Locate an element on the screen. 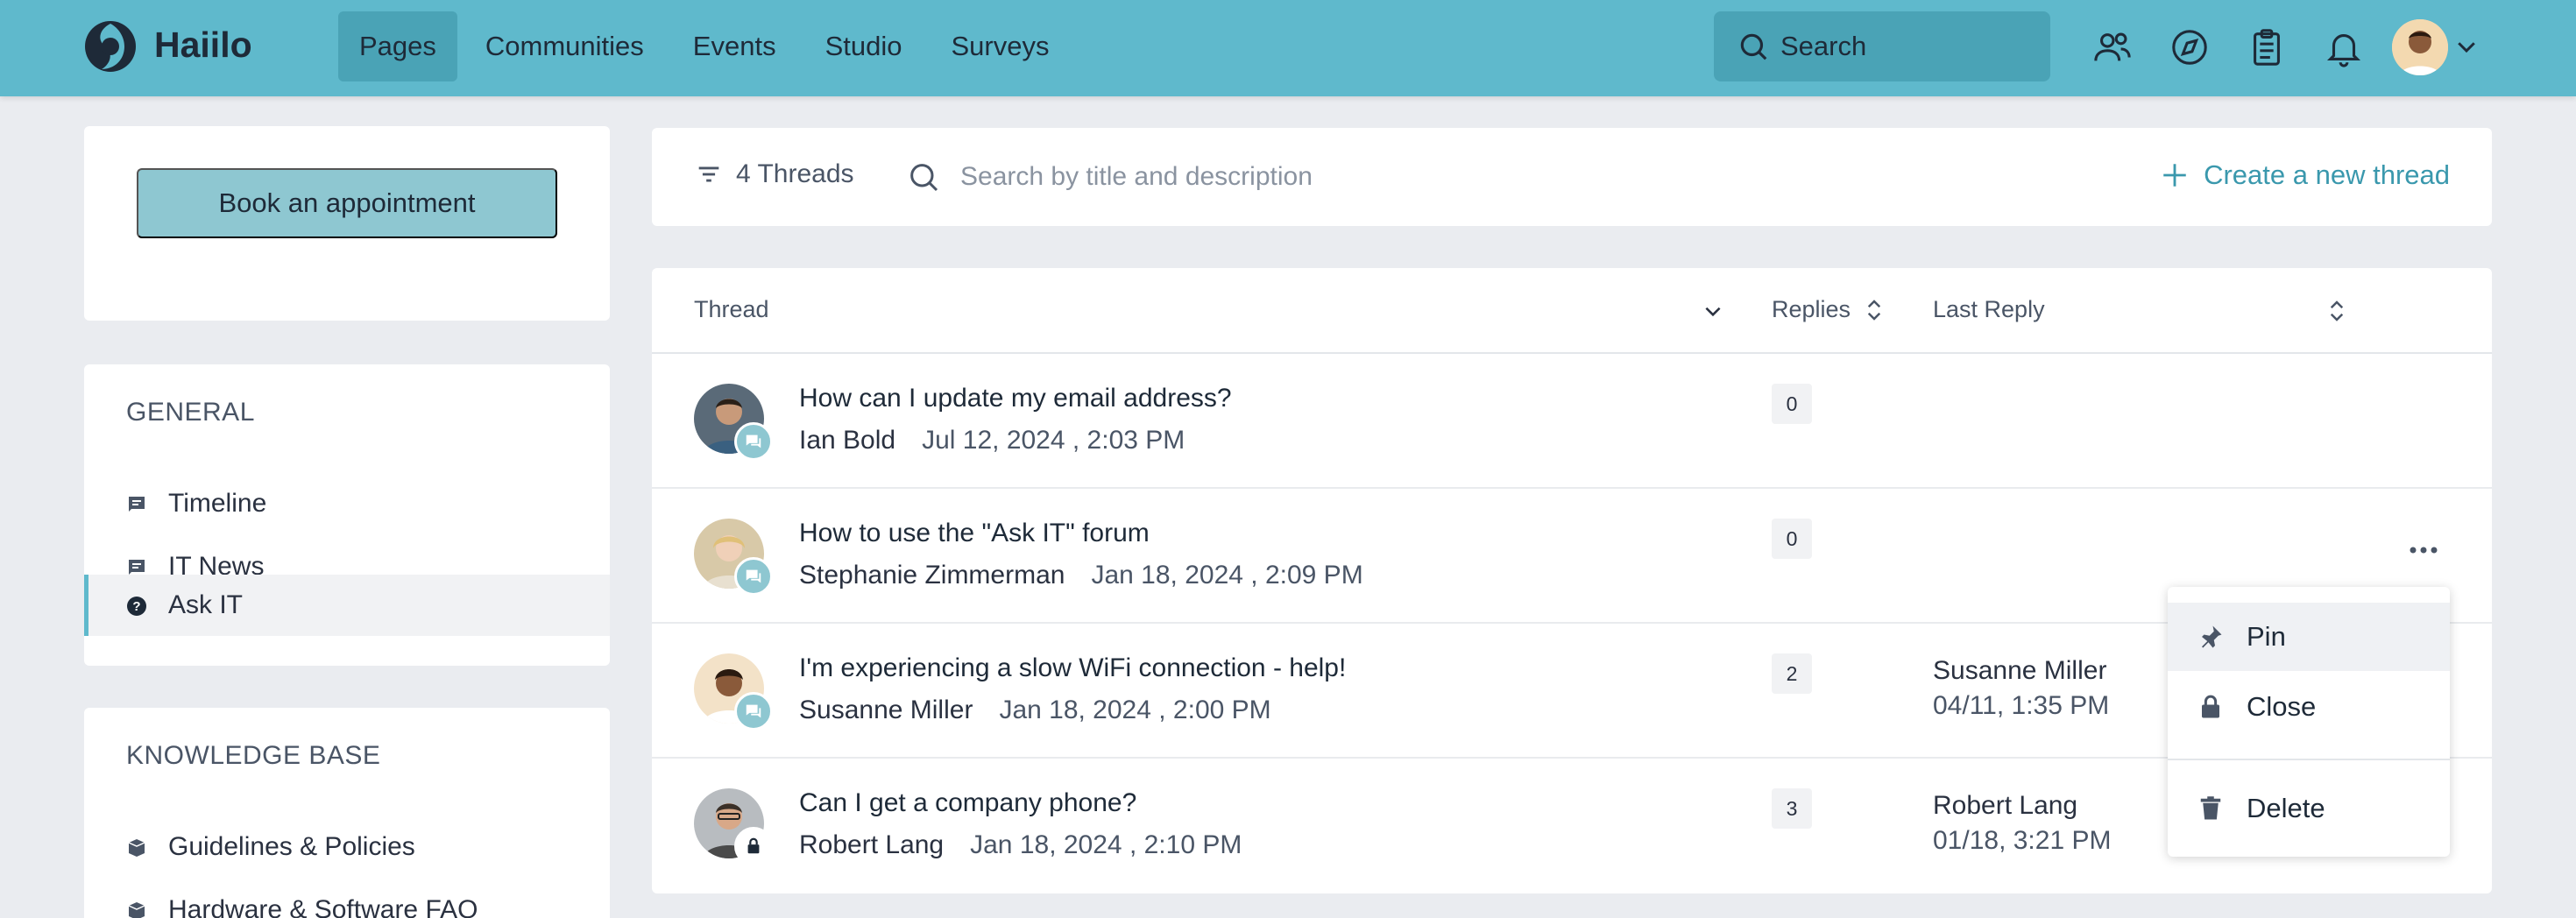  general-panel: GENERAL Timeline IT News ? Ask IT is located at coordinates (347, 515).